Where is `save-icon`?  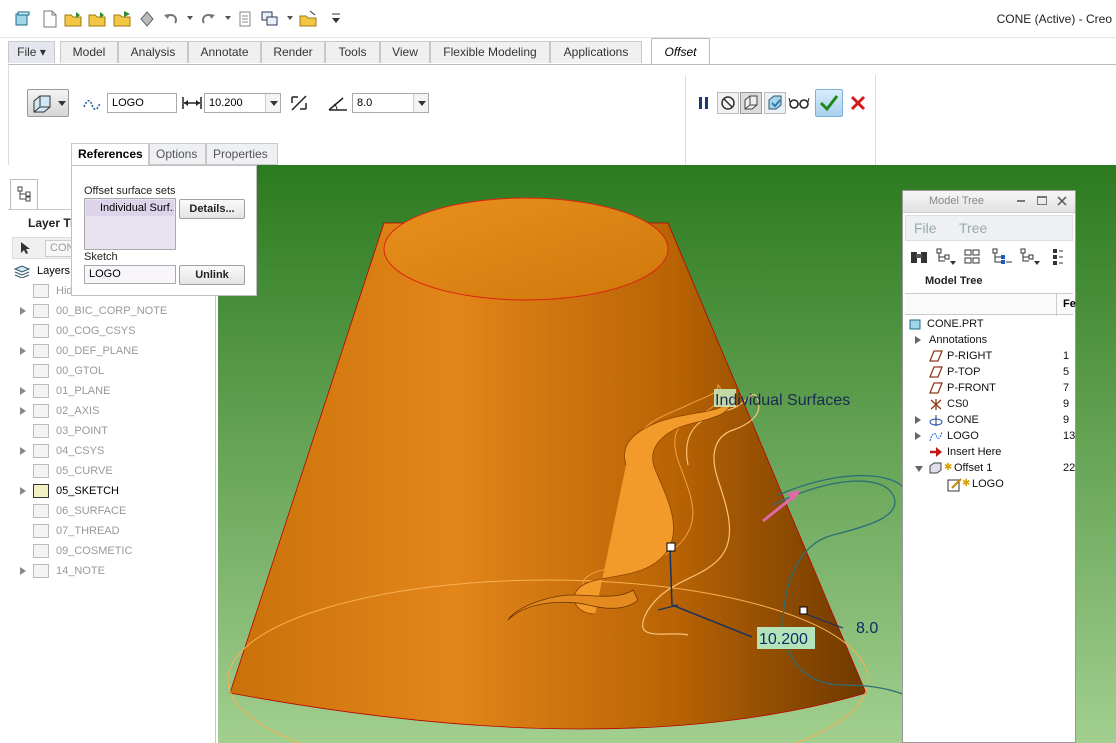 save-icon is located at coordinates (123, 19).